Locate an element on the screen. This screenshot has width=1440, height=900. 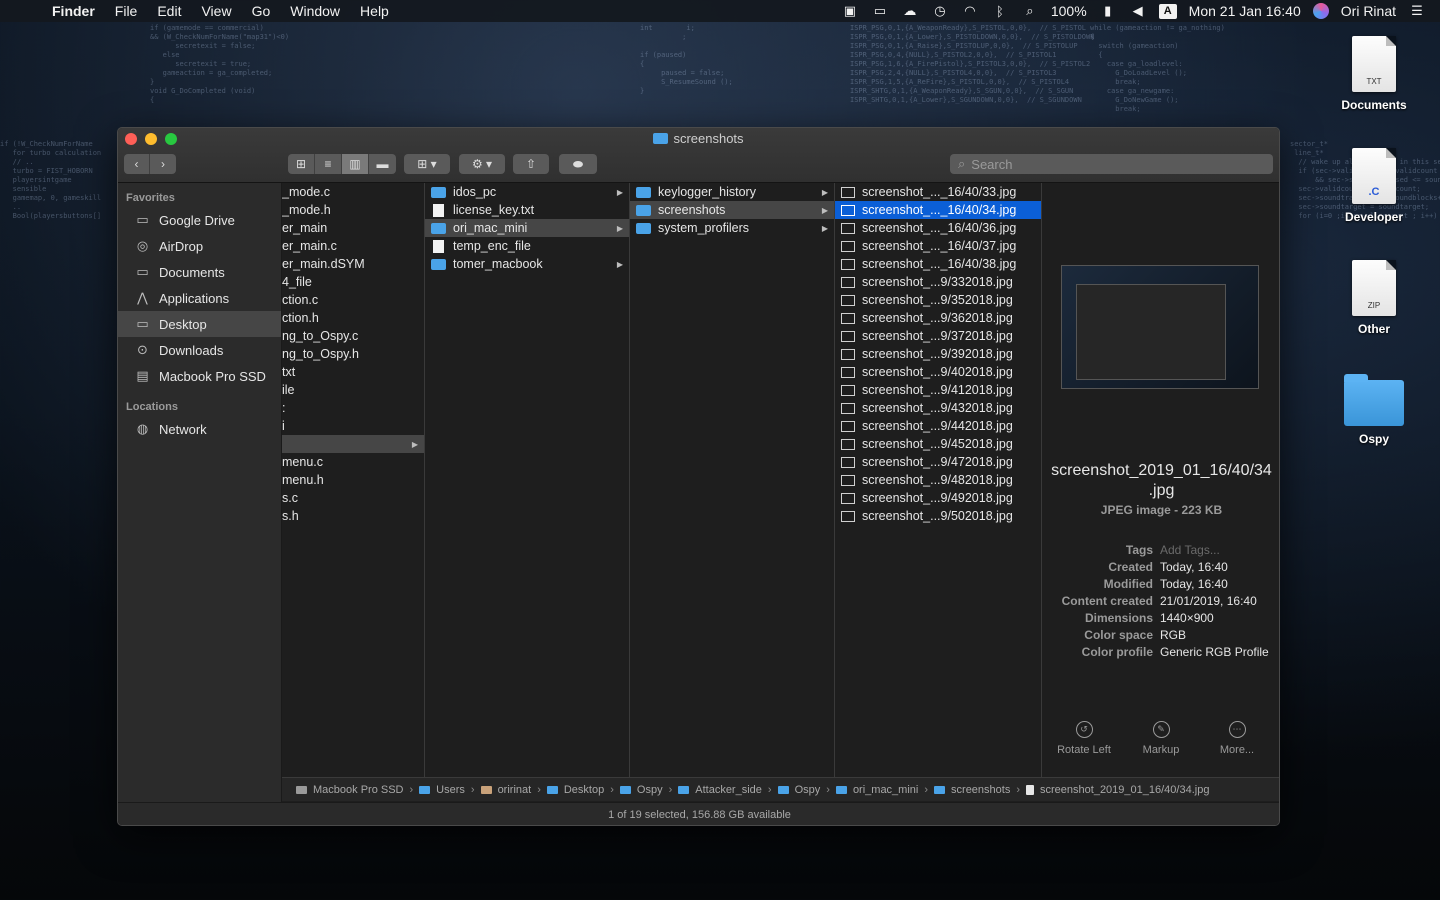
list-item: screenshot_...9/482018.jpg is located at coordinates (938, 480).